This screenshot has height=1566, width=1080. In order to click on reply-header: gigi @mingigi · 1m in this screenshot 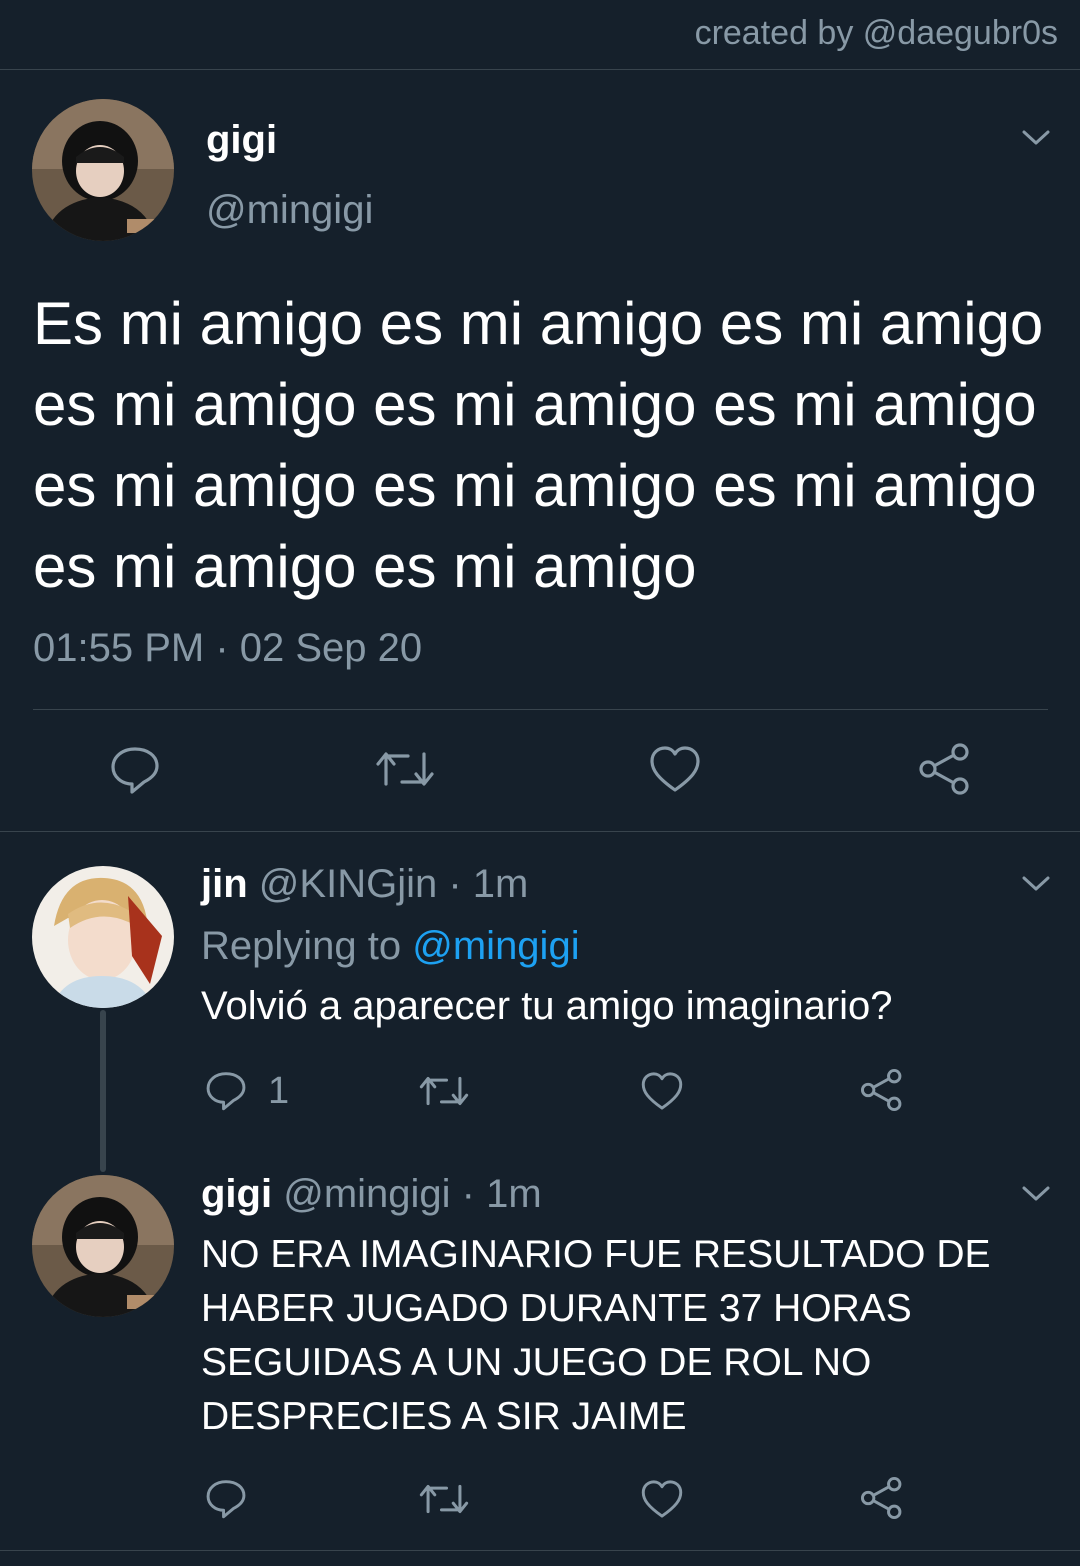, I will do `click(371, 1194)`.